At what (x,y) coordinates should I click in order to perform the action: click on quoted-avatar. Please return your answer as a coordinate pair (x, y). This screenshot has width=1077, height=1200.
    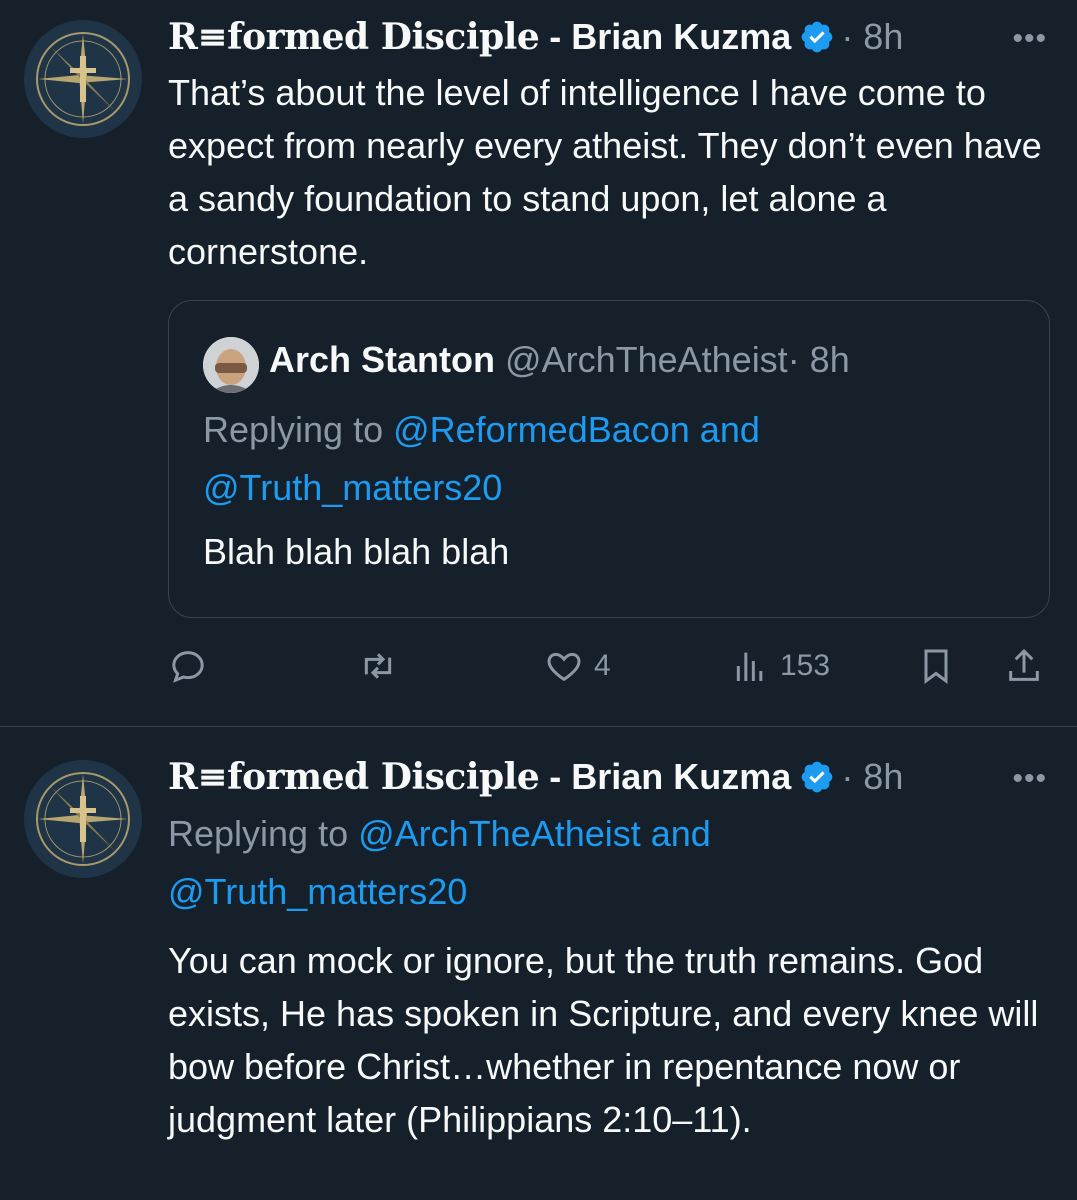
    Looking at the image, I should click on (231, 365).